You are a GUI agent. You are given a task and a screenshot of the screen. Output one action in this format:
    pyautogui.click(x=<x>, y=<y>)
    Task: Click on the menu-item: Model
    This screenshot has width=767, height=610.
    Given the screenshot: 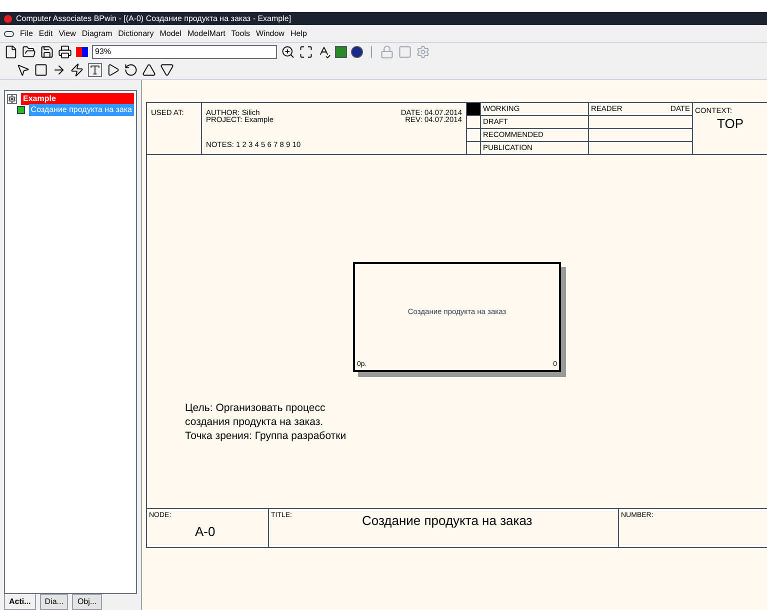 What is the action you would take?
    pyautogui.click(x=171, y=34)
    